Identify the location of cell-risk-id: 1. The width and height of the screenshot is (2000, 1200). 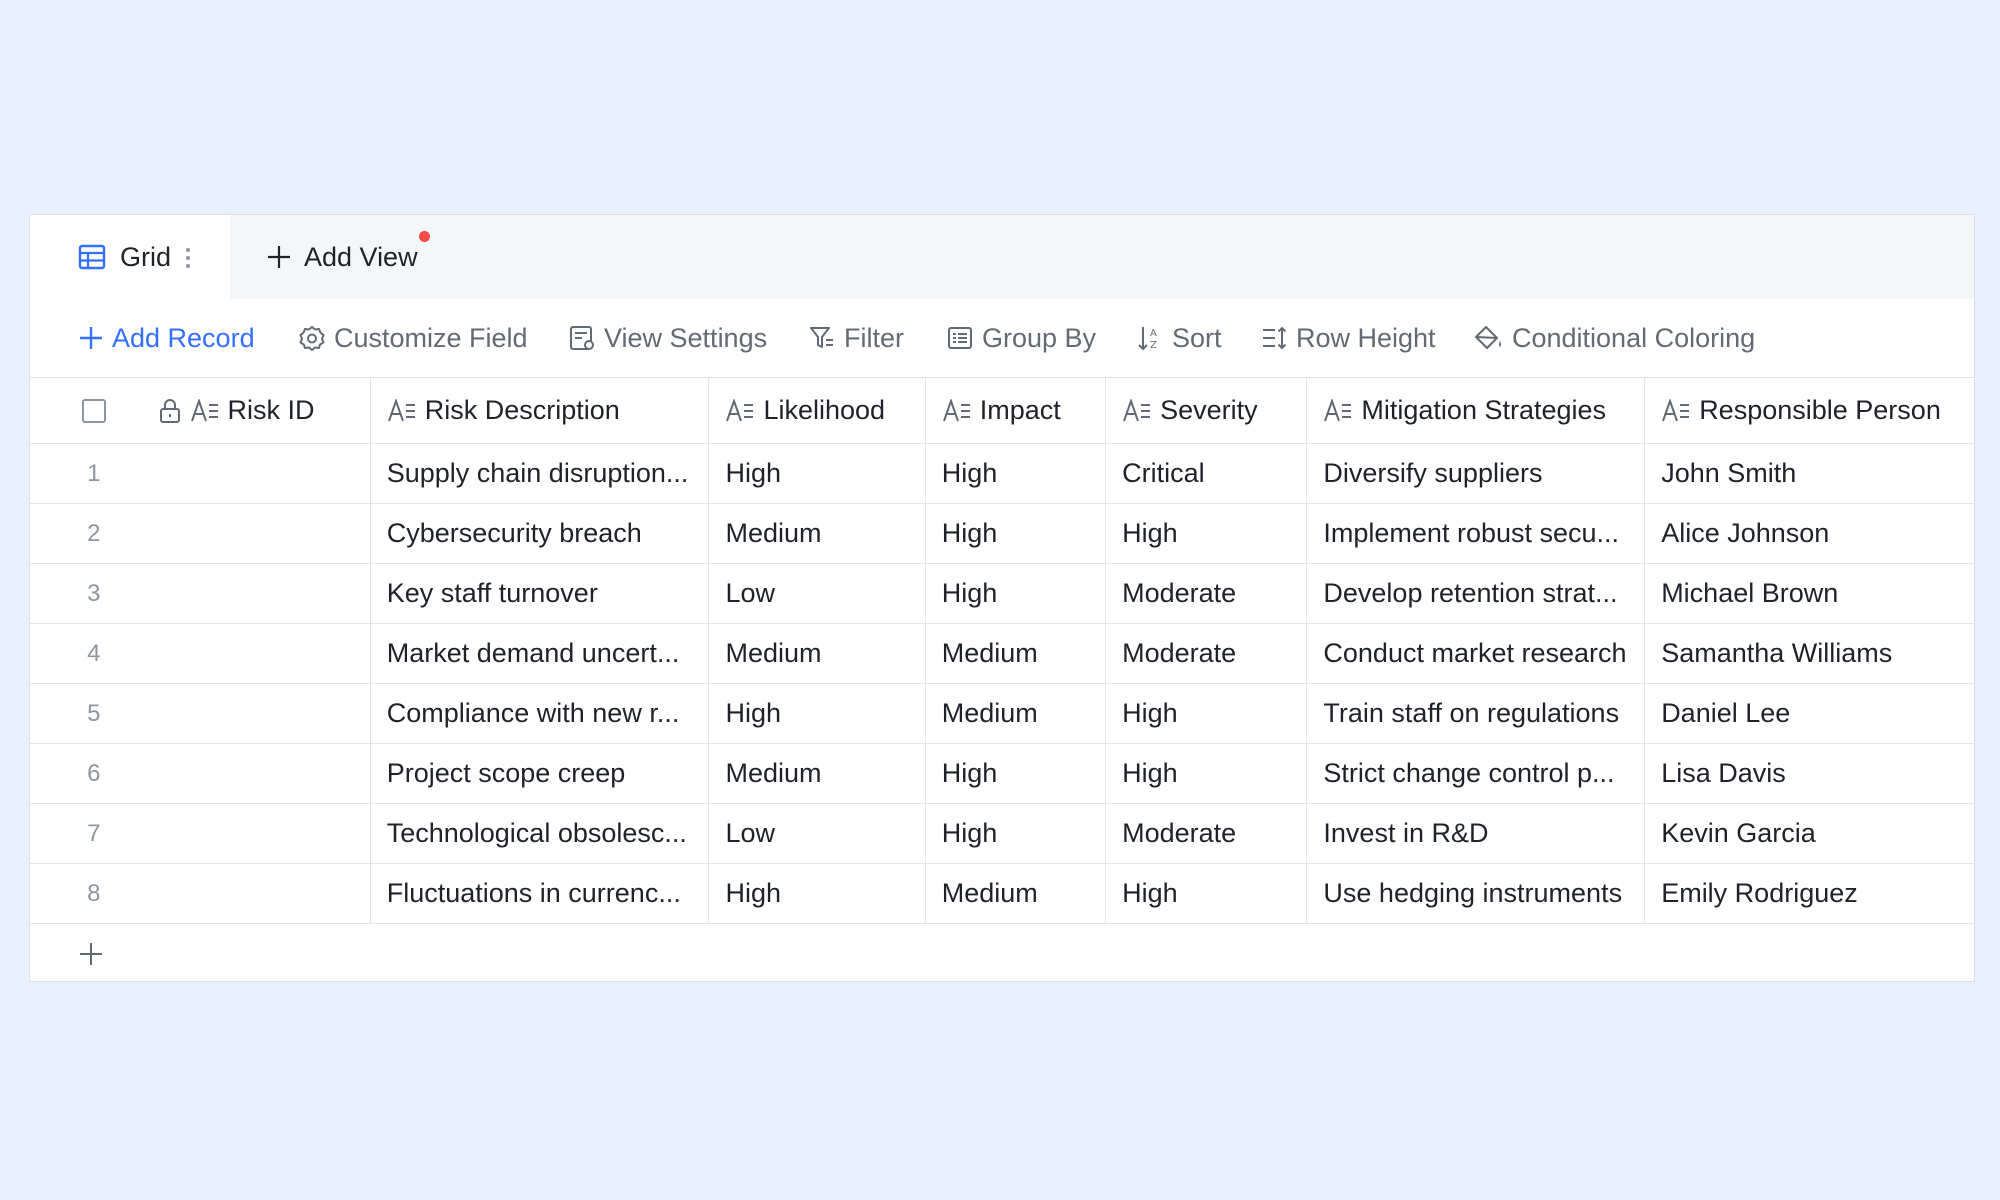
(264, 473).